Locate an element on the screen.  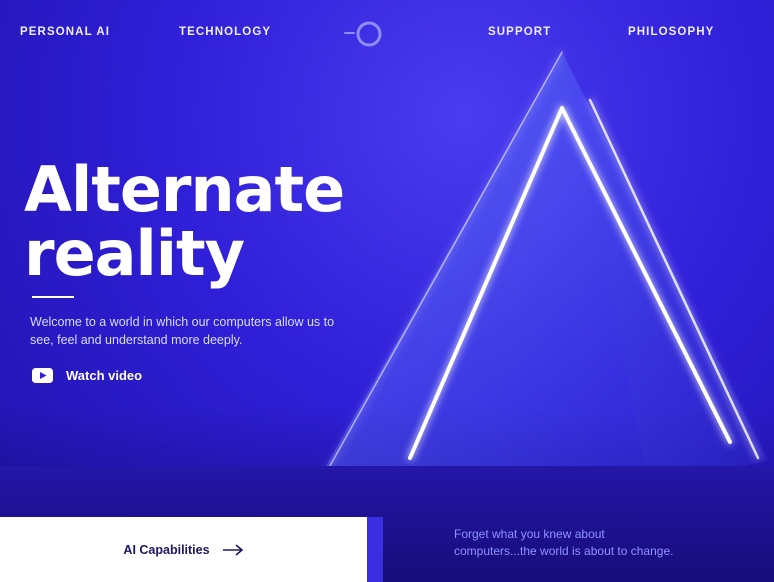
youtube-play-icon is located at coordinates (42, 375).